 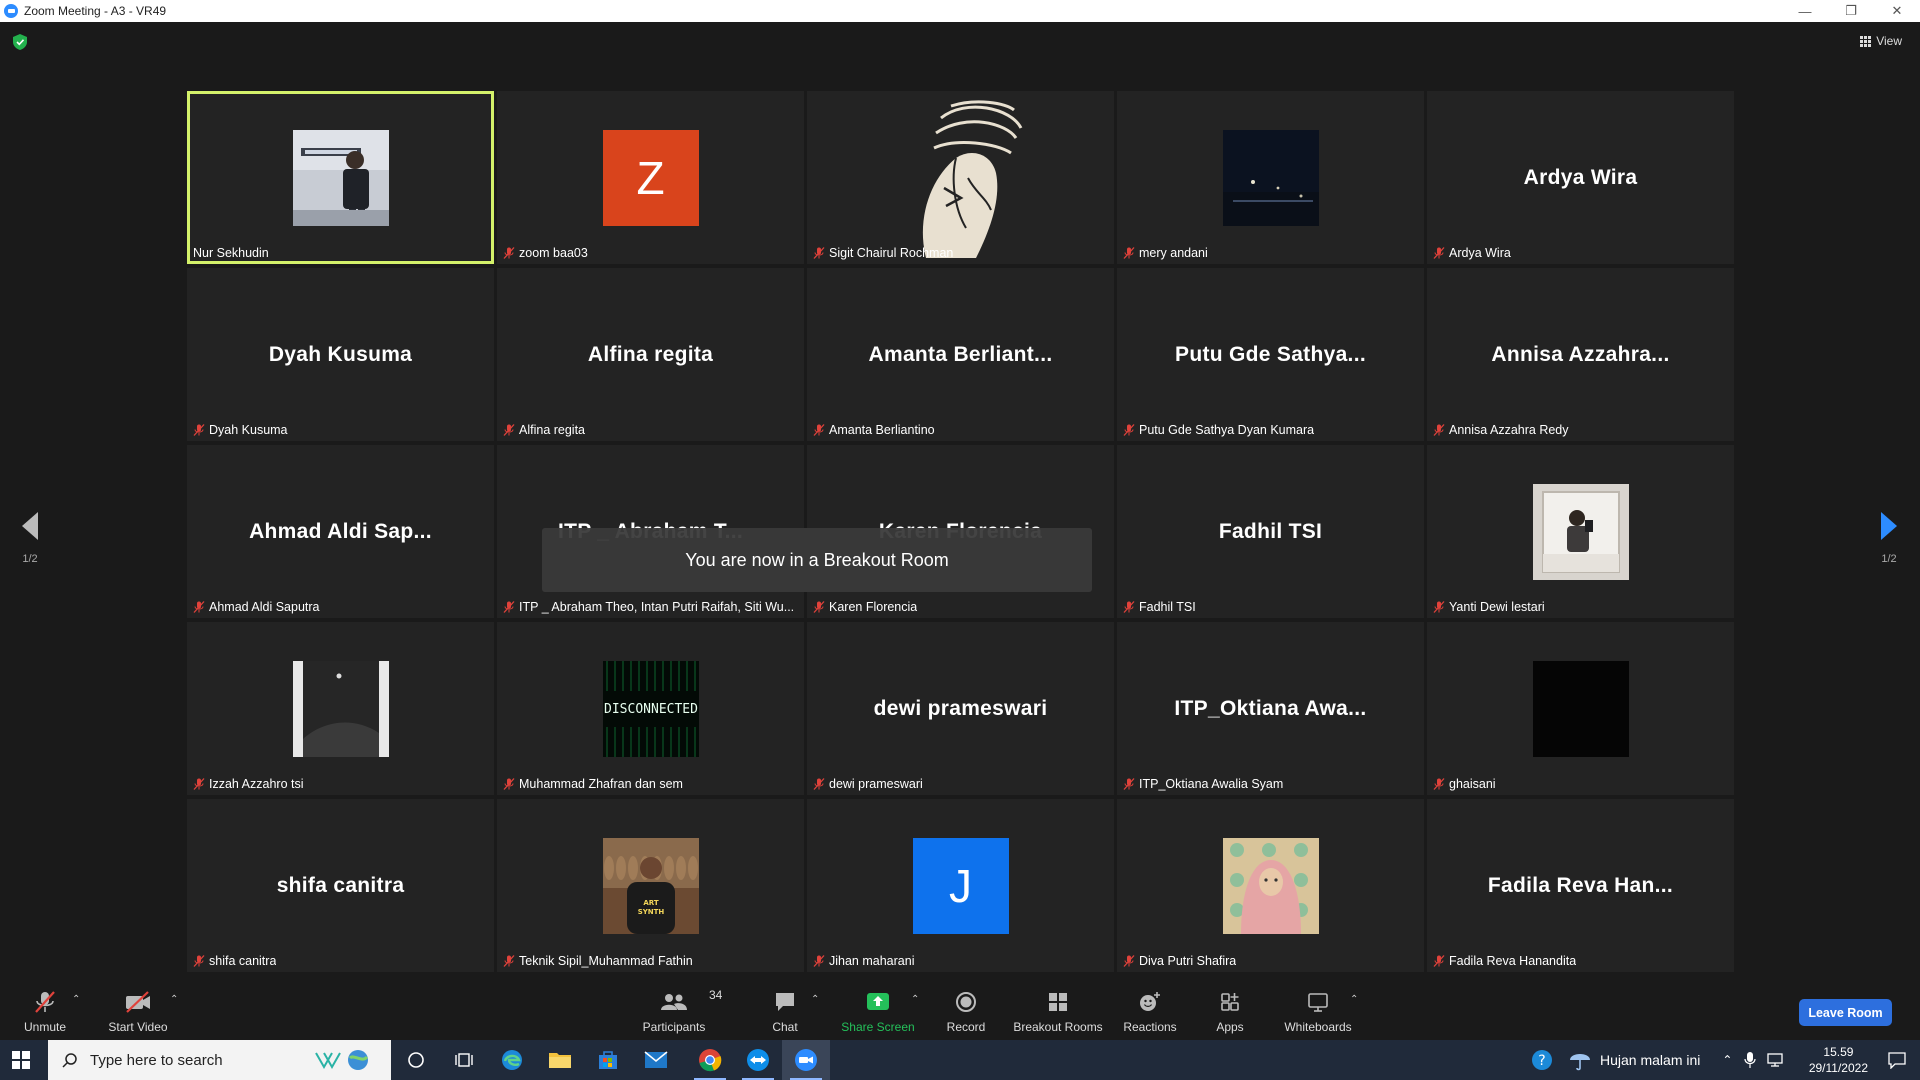 What do you see at coordinates (174, 999) in the screenshot?
I see `video-options-caret-icon: ⌃` at bounding box center [174, 999].